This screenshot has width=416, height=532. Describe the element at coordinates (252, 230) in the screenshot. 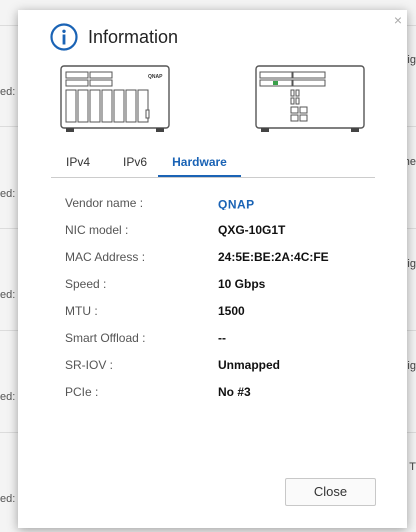

I see `nic-model-value: QXG-10G1T` at that location.